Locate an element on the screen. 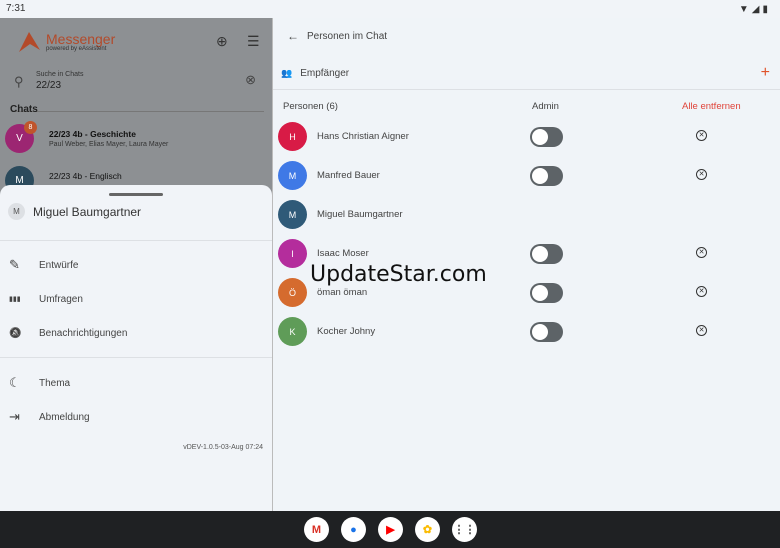  page-title: Personen im Chat is located at coordinates (347, 36).